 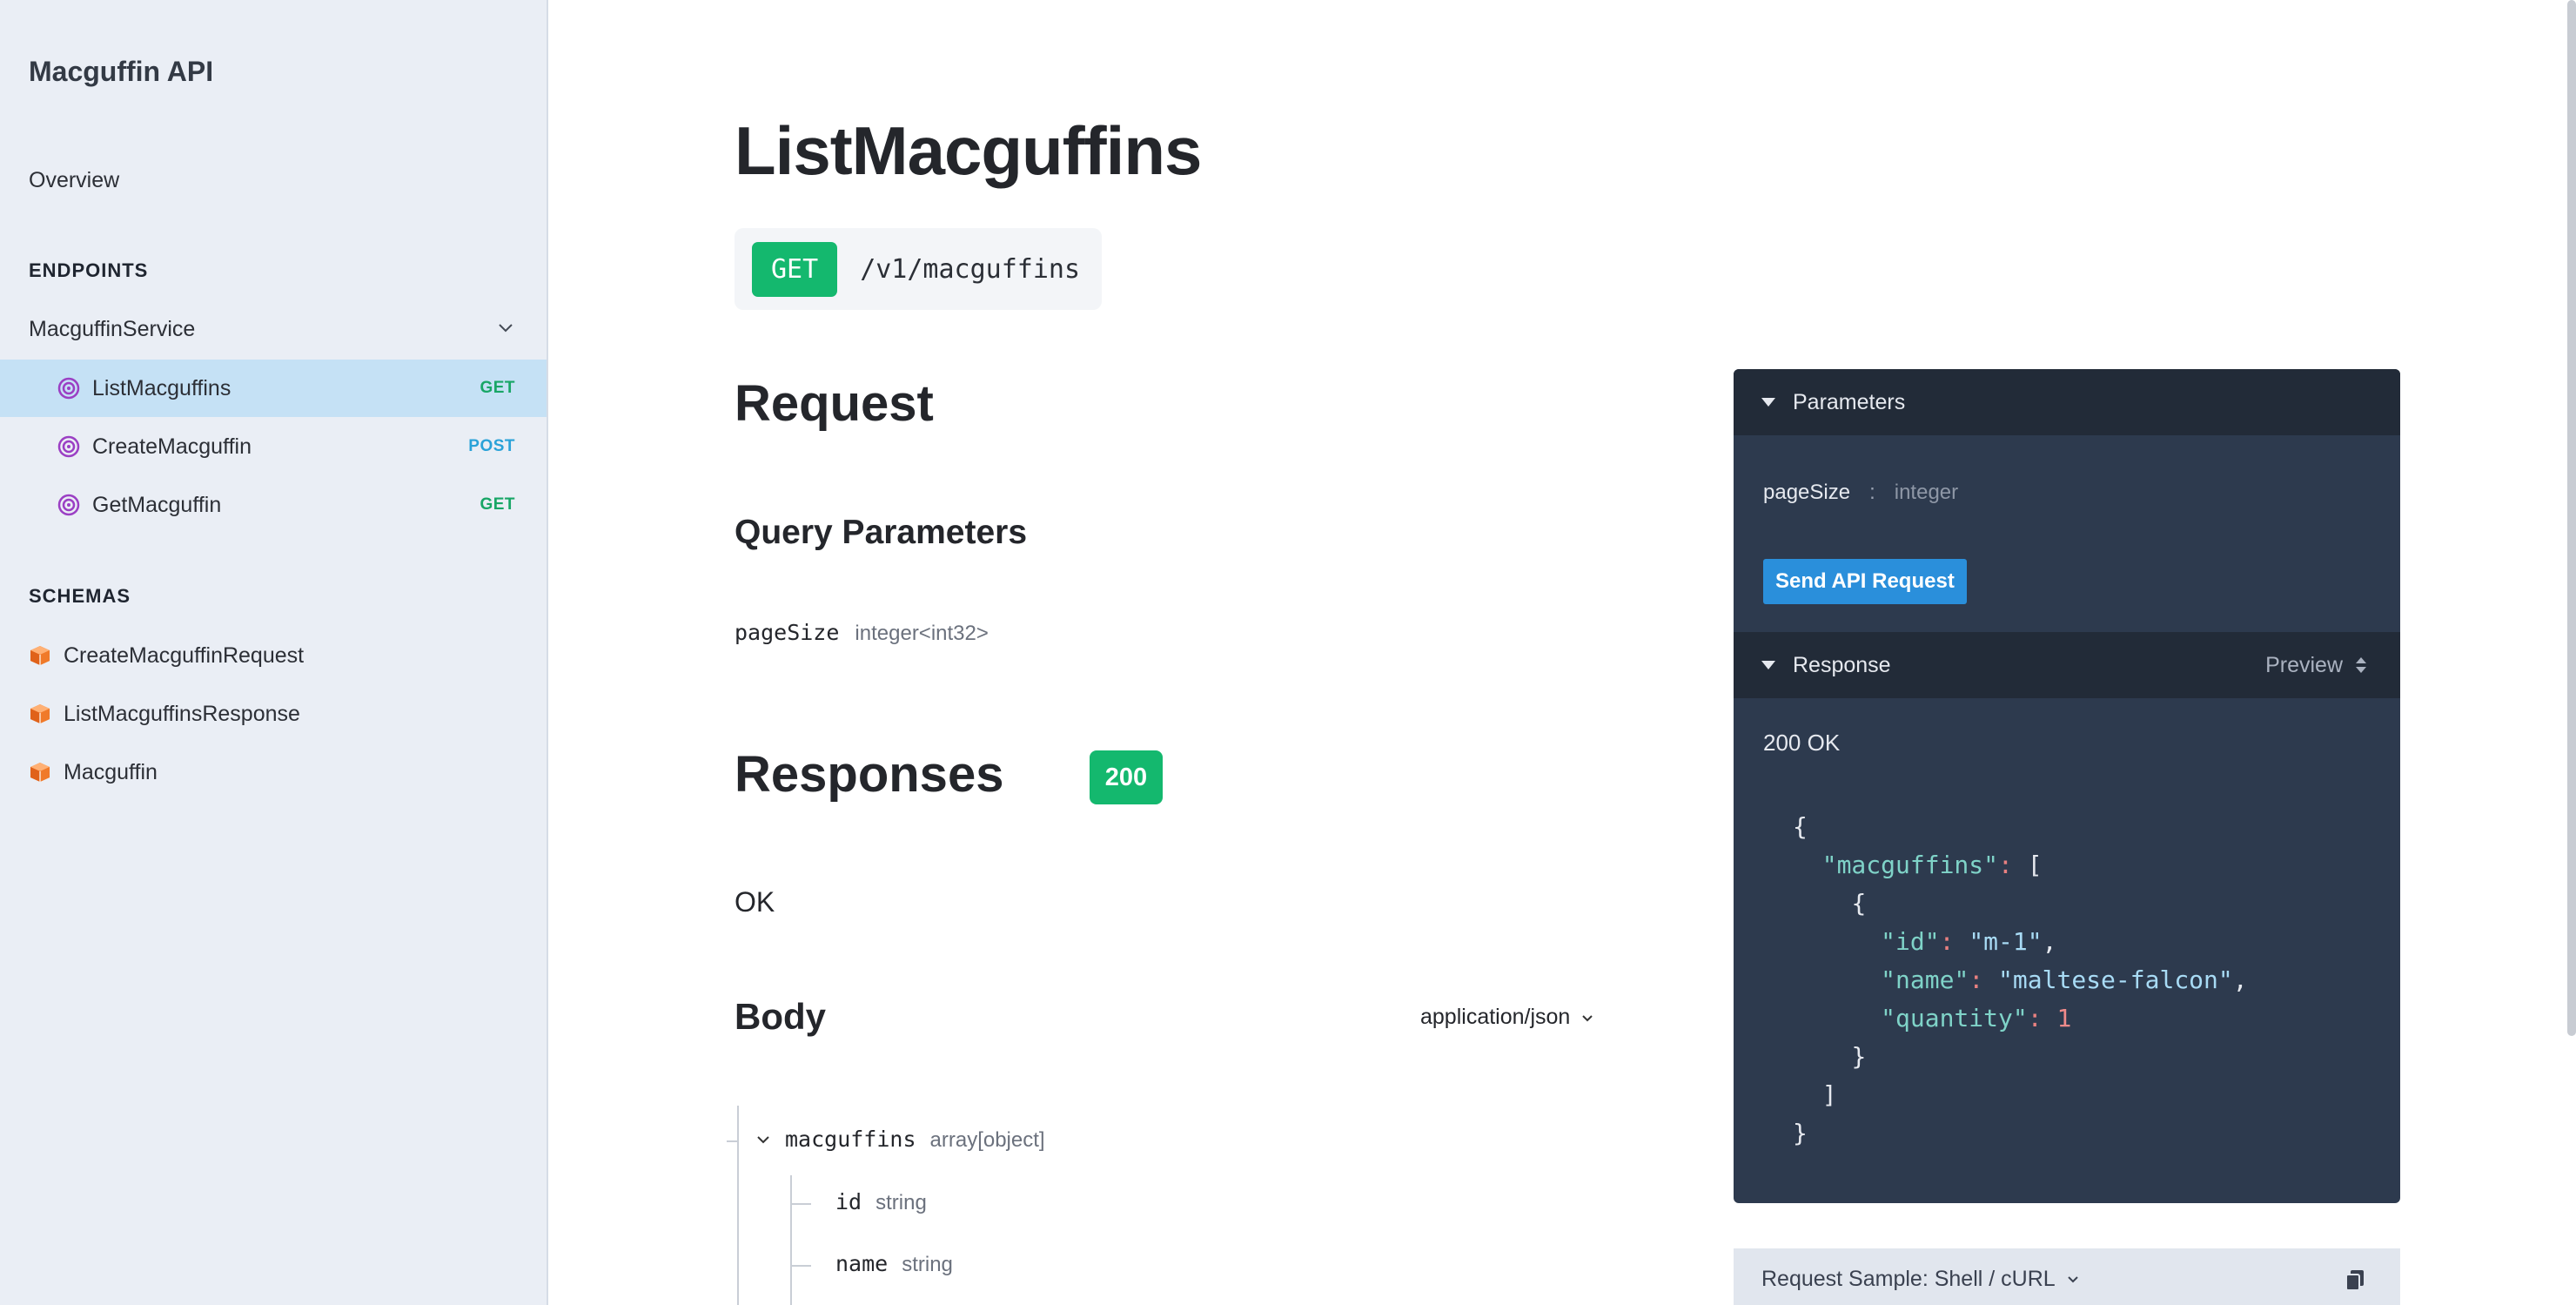 I want to click on response-status: 200 OK, so click(x=1802, y=743).